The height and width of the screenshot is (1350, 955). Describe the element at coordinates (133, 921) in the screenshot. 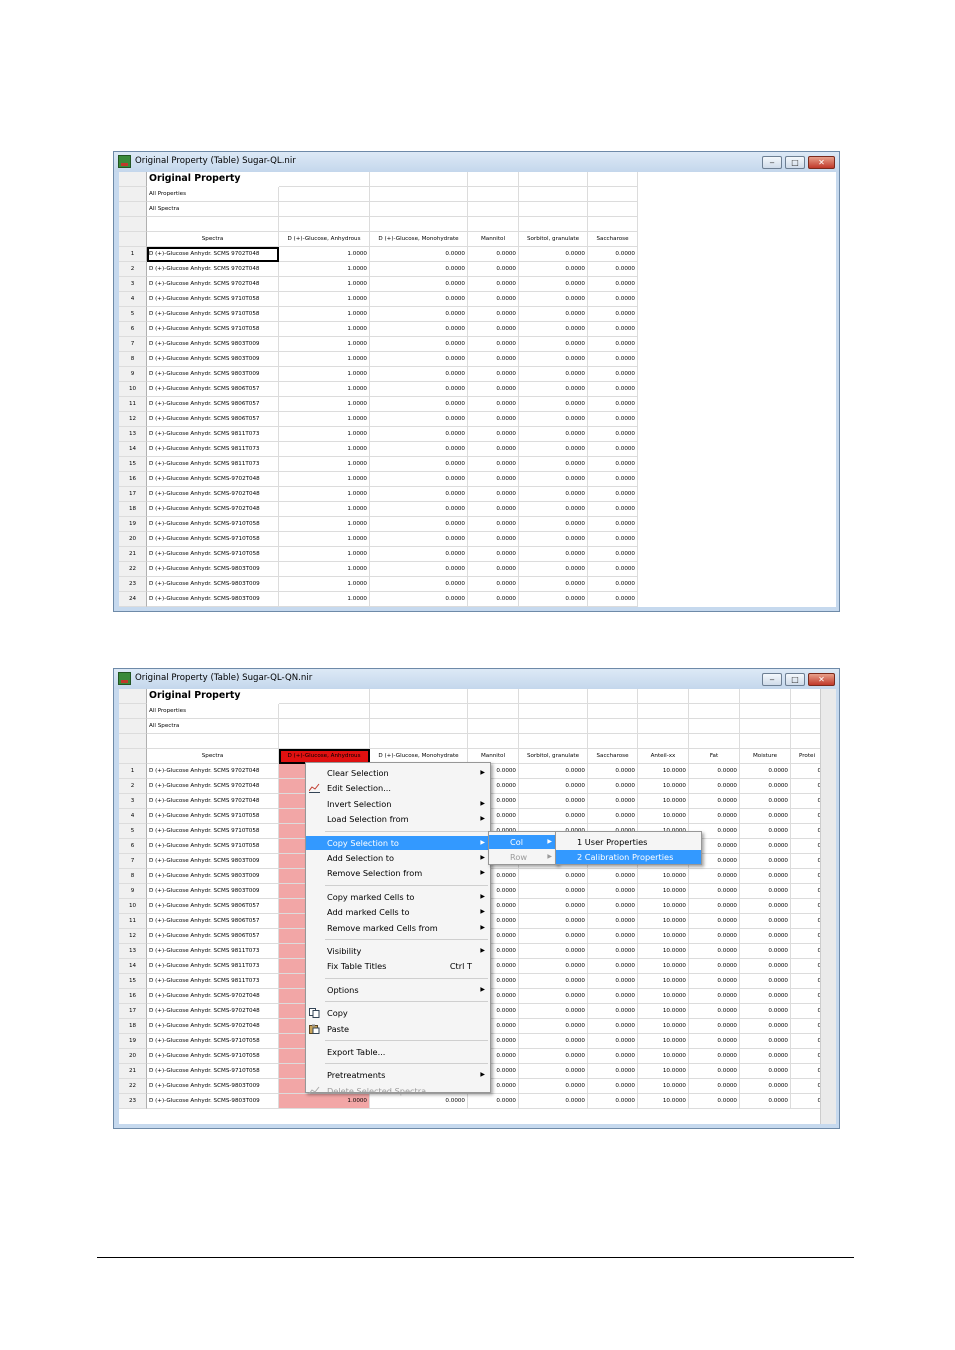

I see `row-number: 11` at that location.